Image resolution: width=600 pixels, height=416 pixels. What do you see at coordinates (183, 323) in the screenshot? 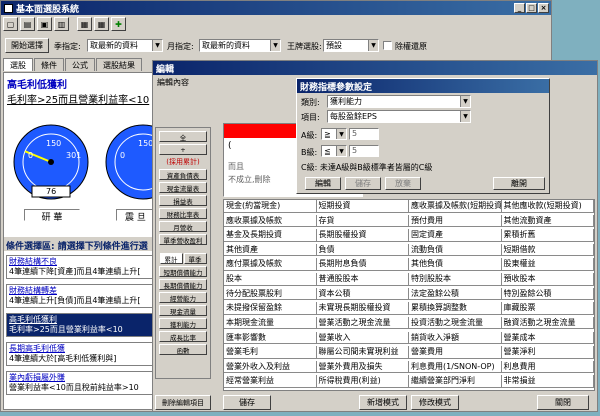
I see `profitability-button: 獲利能力` at bounding box center [183, 323].